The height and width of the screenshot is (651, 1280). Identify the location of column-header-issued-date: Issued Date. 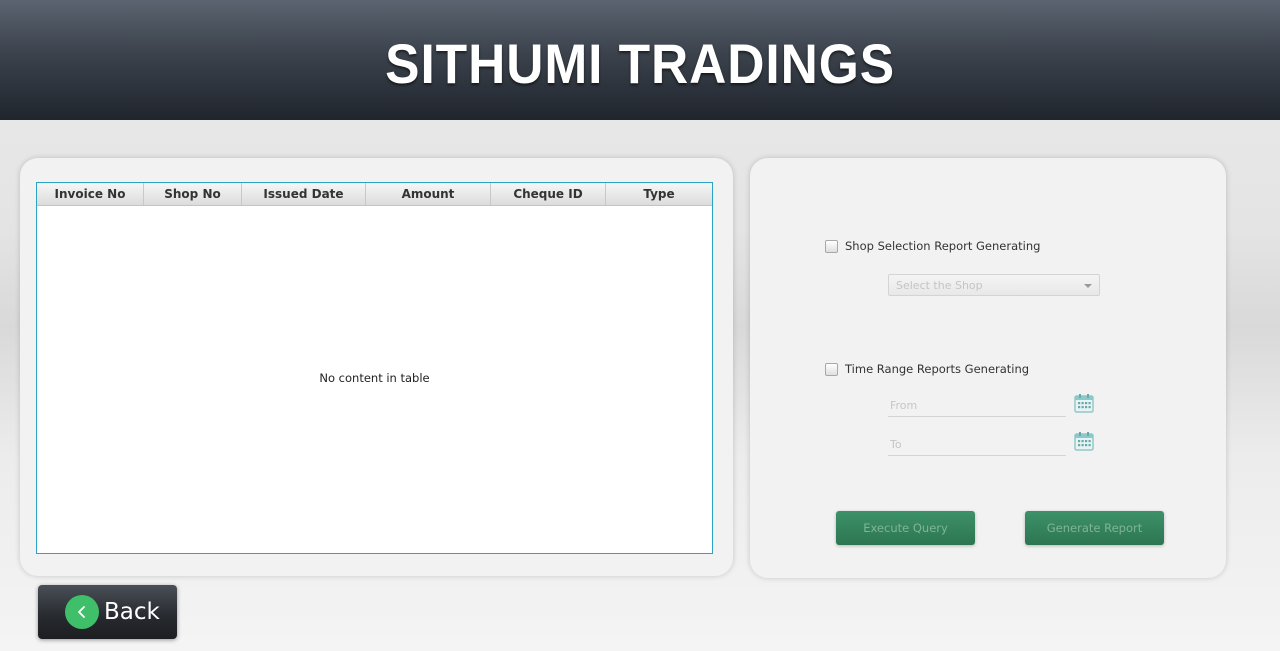
(304, 194).